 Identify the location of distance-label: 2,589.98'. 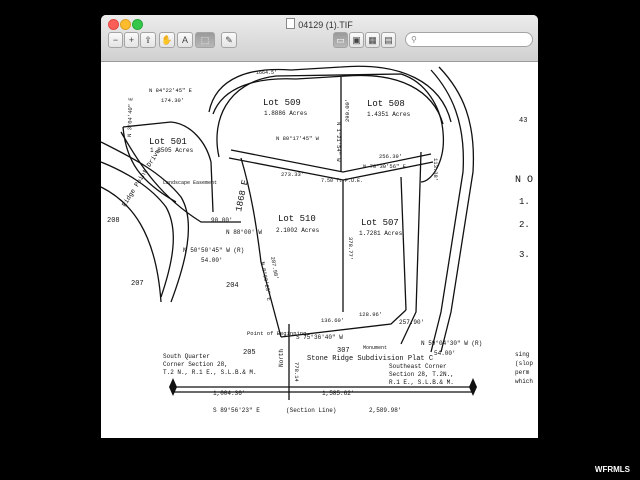
(385, 410).